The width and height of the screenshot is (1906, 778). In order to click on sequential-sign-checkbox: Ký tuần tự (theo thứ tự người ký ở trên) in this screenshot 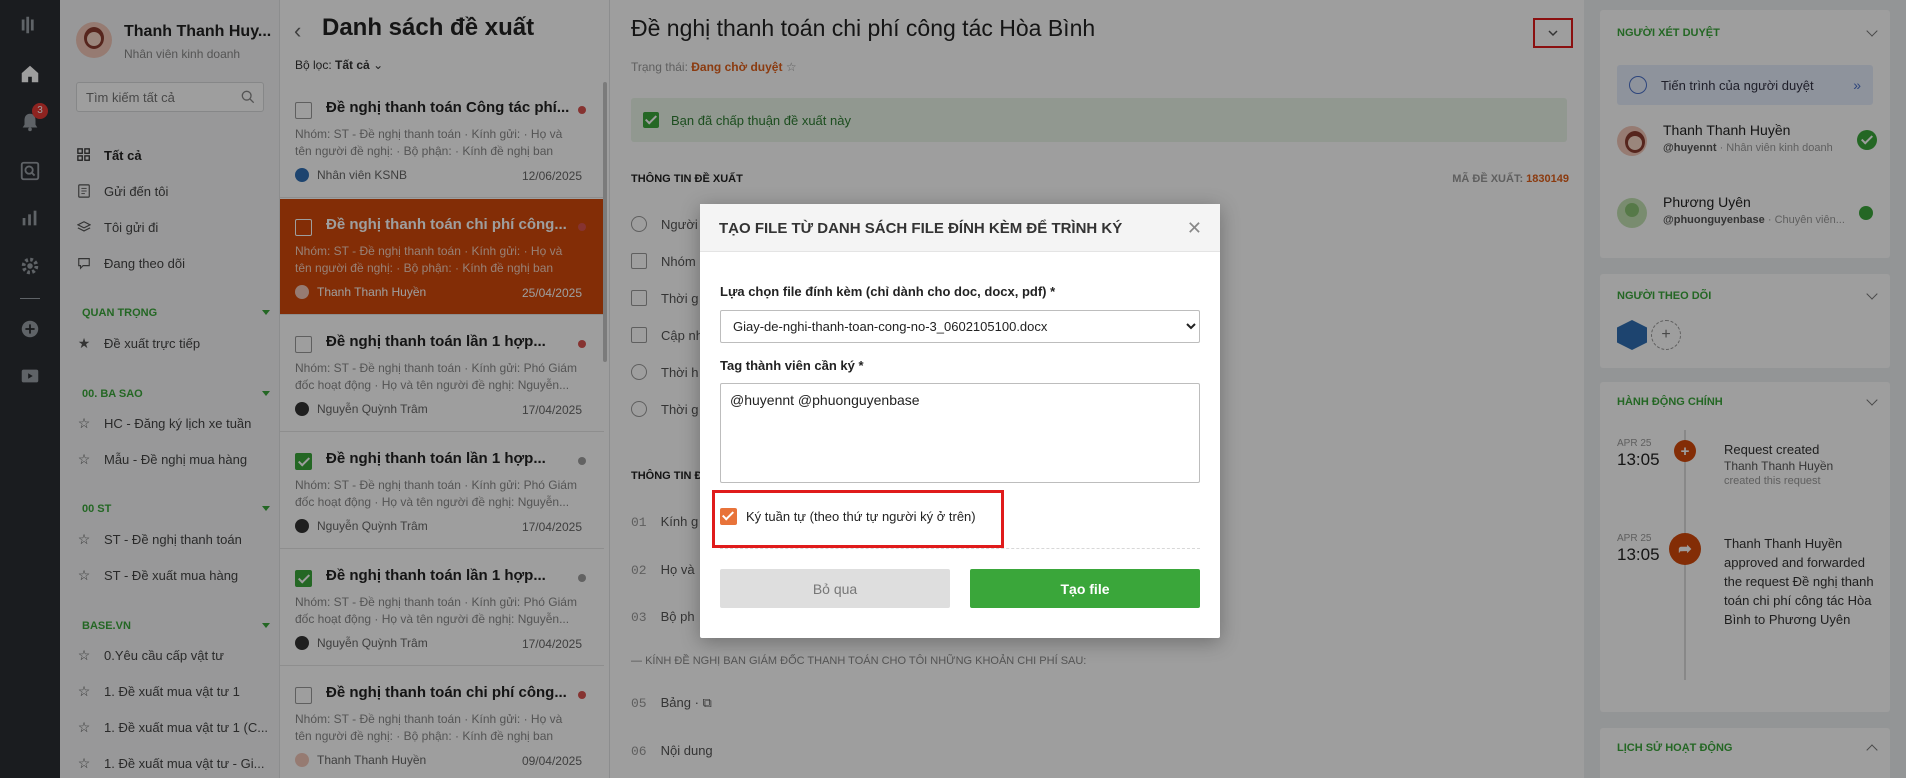, I will do `click(848, 516)`.